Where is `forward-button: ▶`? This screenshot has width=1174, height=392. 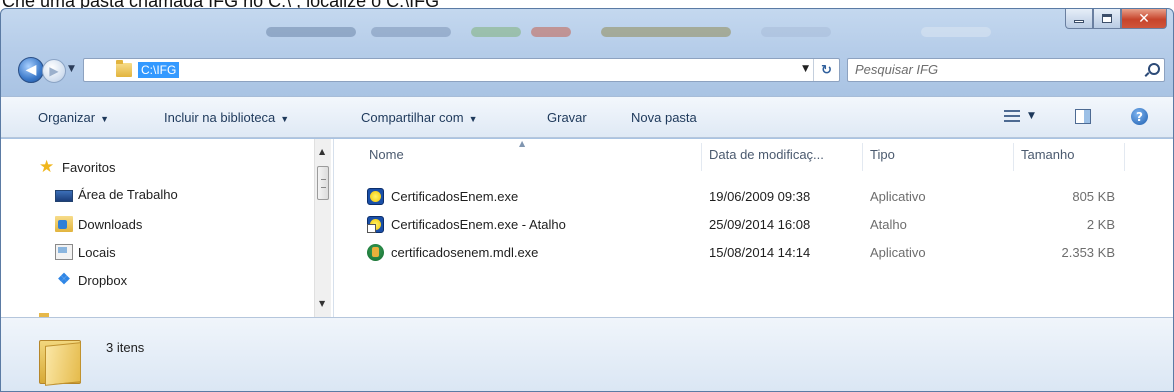
forward-button: ▶ is located at coordinates (54, 71).